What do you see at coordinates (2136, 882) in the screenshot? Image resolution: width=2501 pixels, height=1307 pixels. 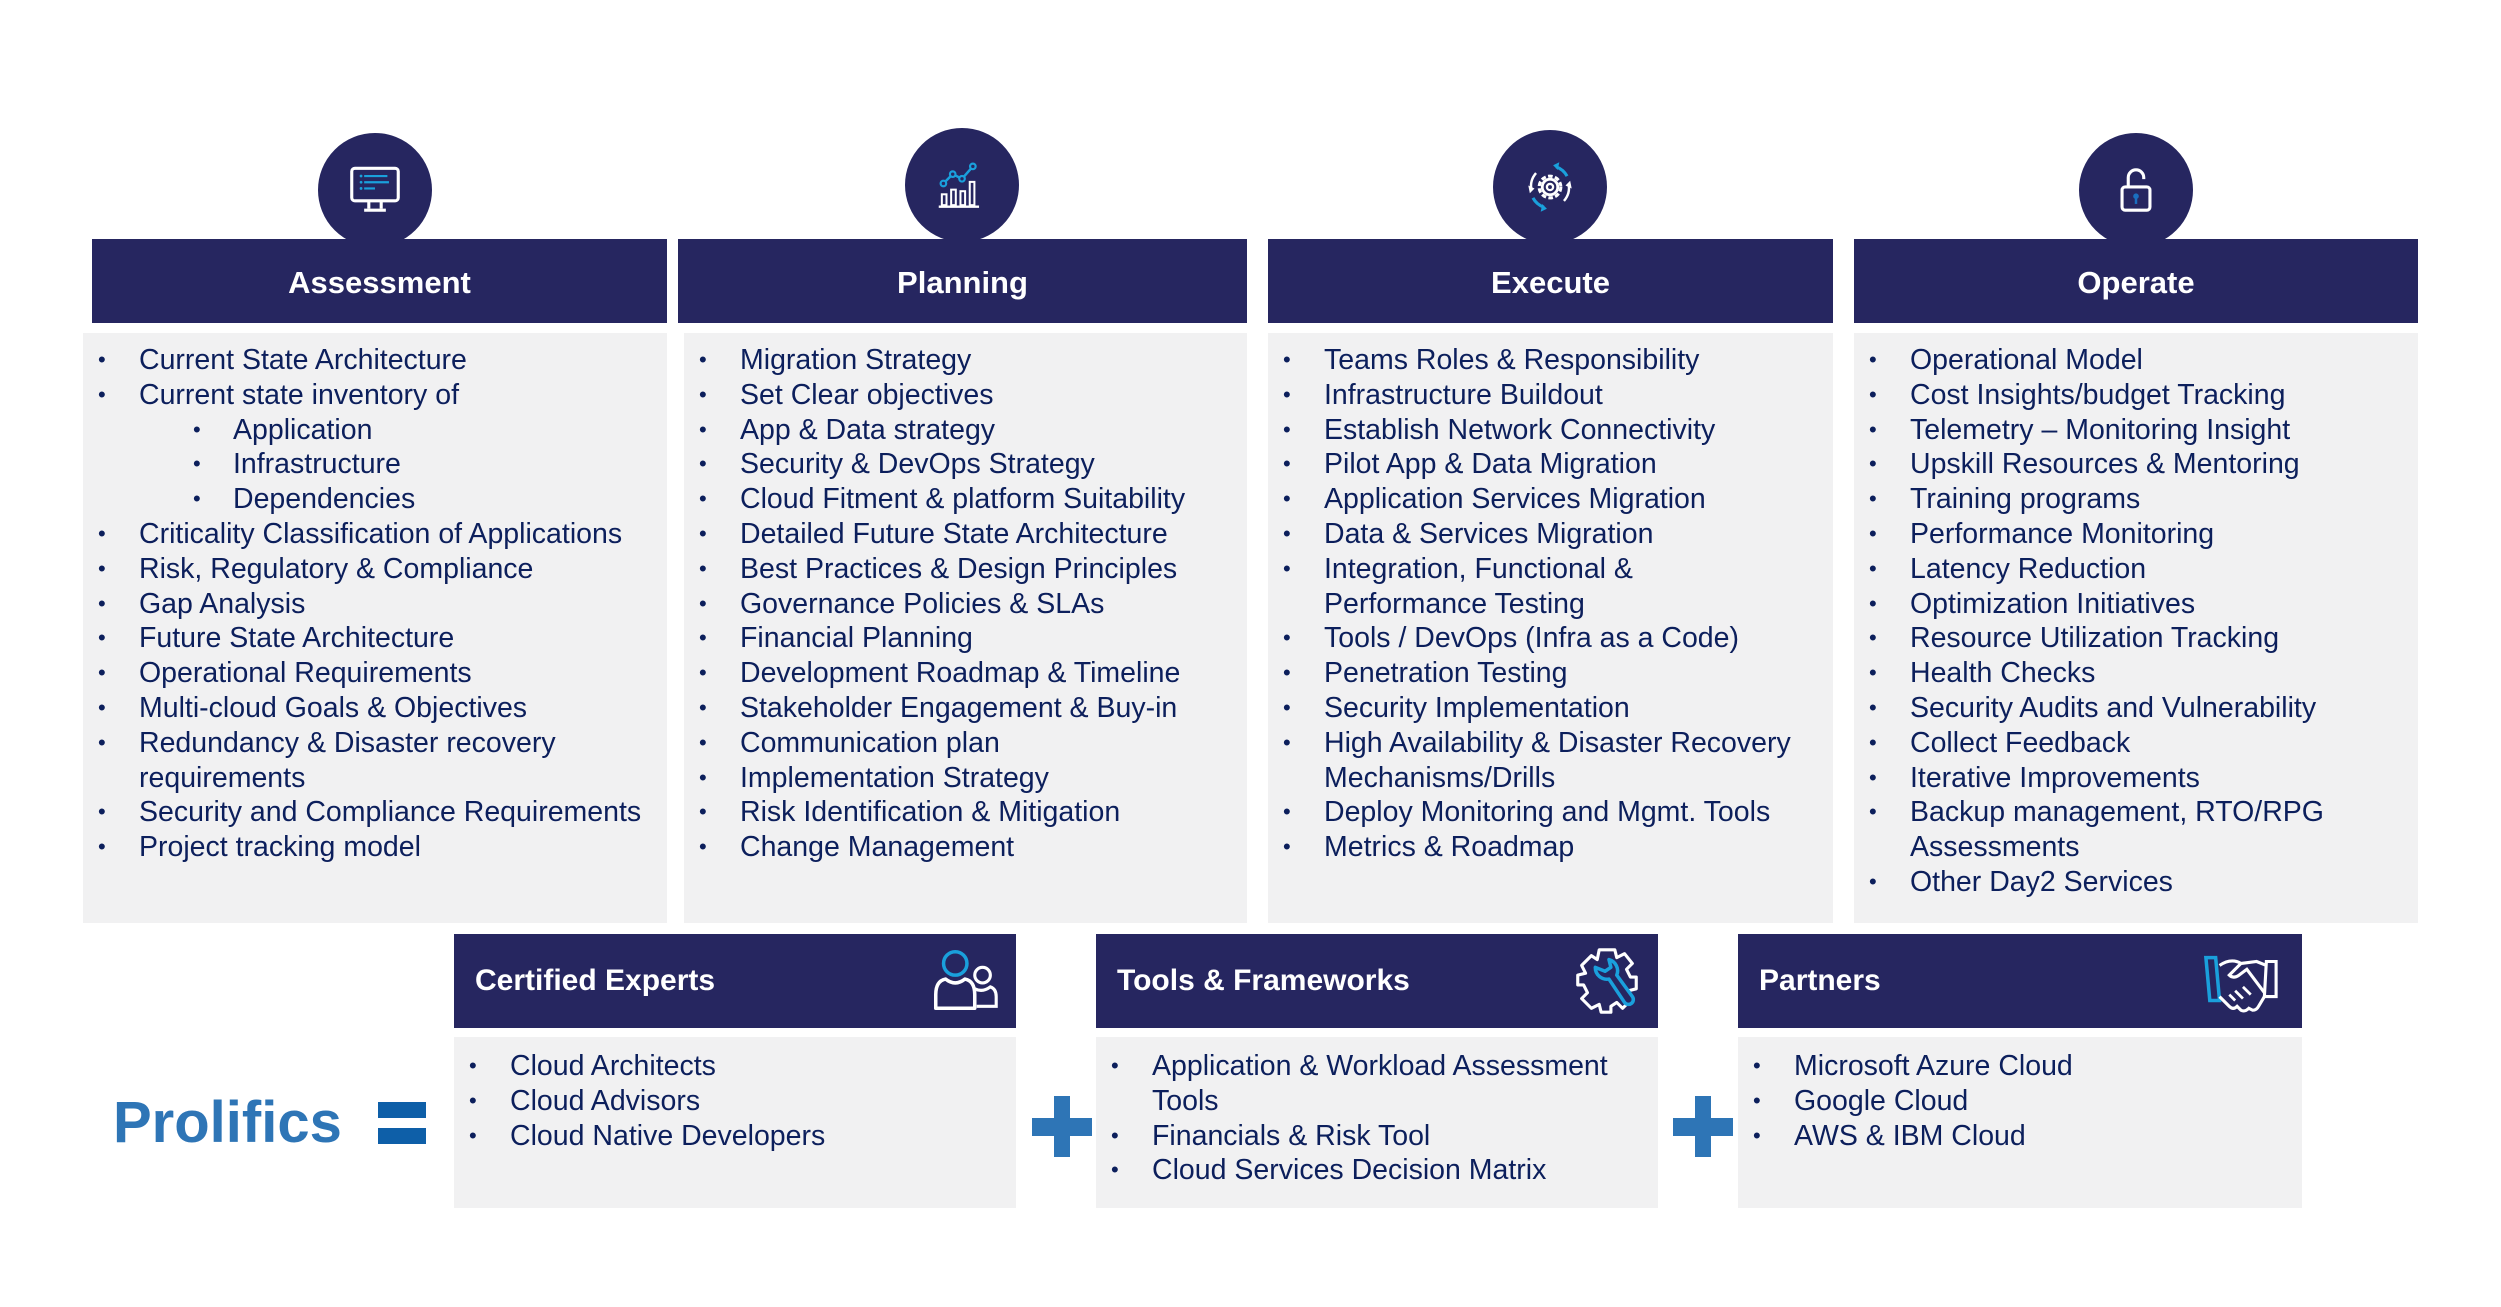 I see `list-item: Other Day2 Services` at bounding box center [2136, 882].